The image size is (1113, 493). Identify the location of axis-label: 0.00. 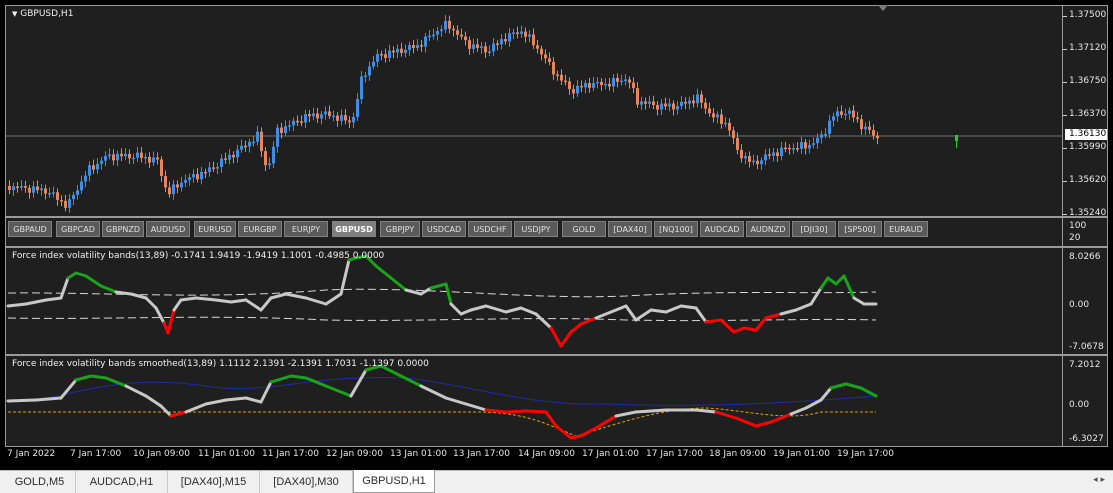
(1079, 405).